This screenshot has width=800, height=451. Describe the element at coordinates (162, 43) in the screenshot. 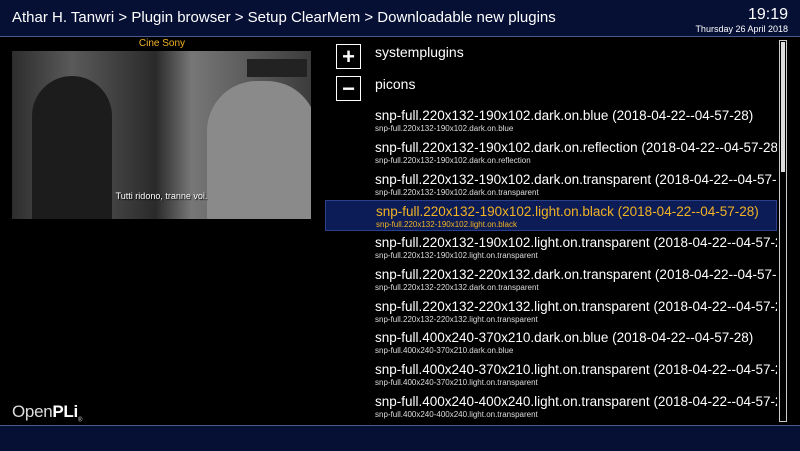

I see `channel-name: Cine Sony` at that location.